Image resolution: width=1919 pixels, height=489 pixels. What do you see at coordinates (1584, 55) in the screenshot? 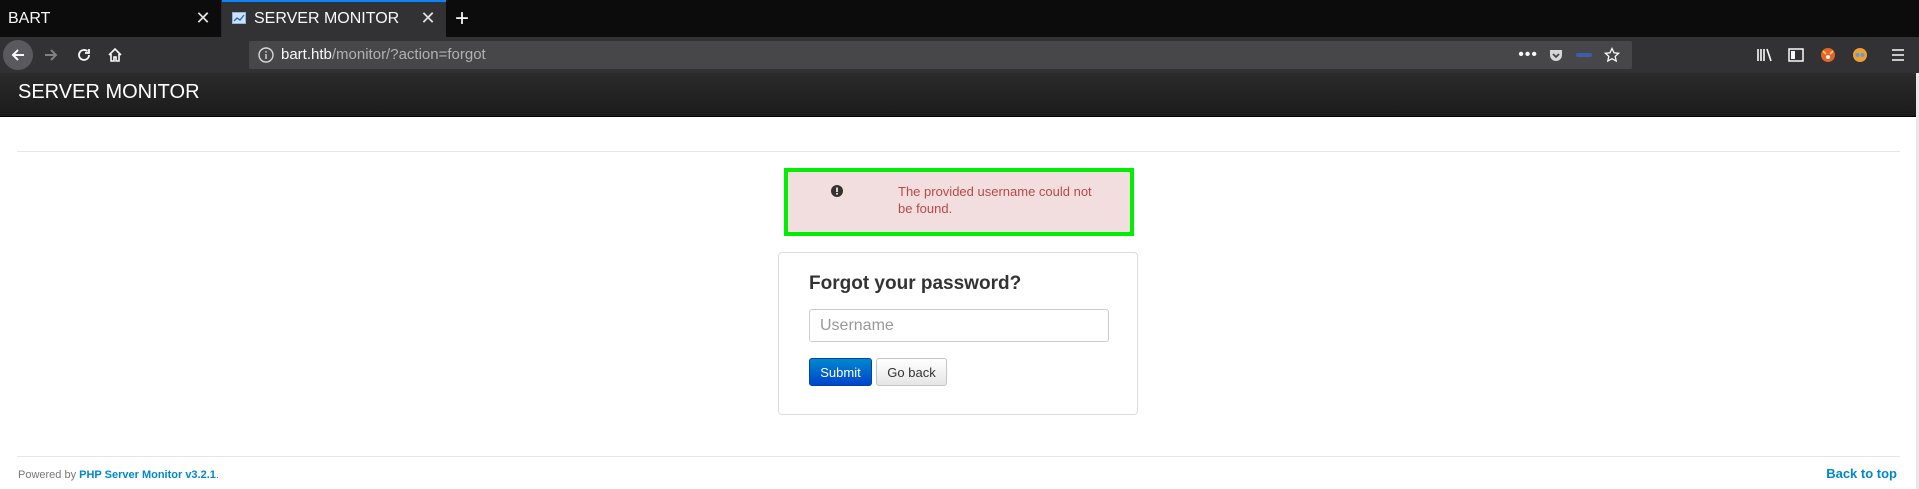
I see `extension-icon` at bounding box center [1584, 55].